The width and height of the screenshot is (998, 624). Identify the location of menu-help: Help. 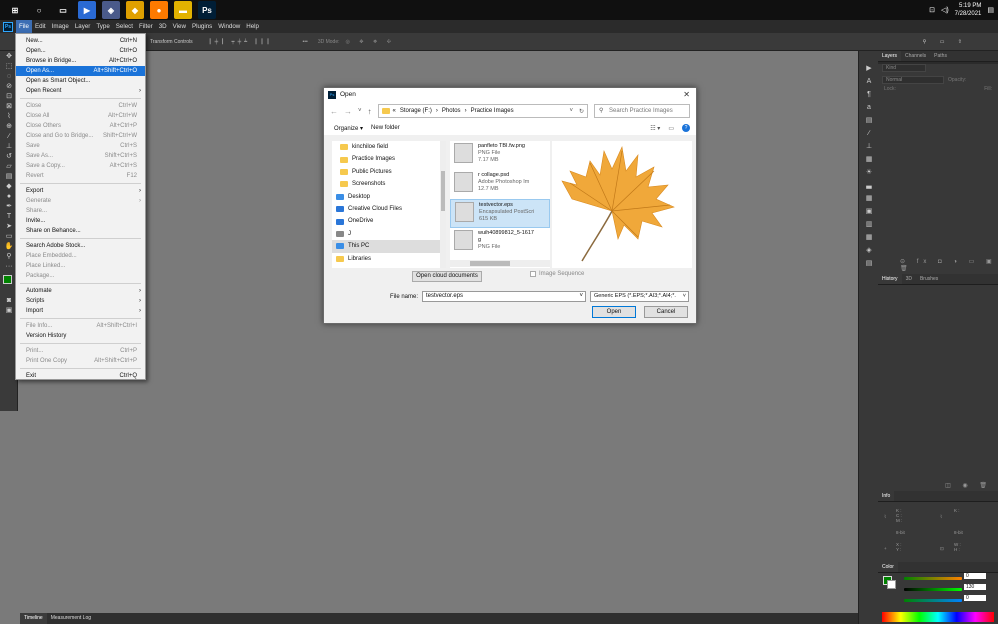
(252, 26).